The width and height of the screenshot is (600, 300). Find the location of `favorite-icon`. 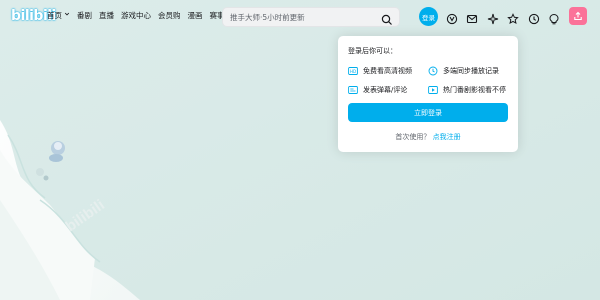

favorite-icon is located at coordinates (513, 17).